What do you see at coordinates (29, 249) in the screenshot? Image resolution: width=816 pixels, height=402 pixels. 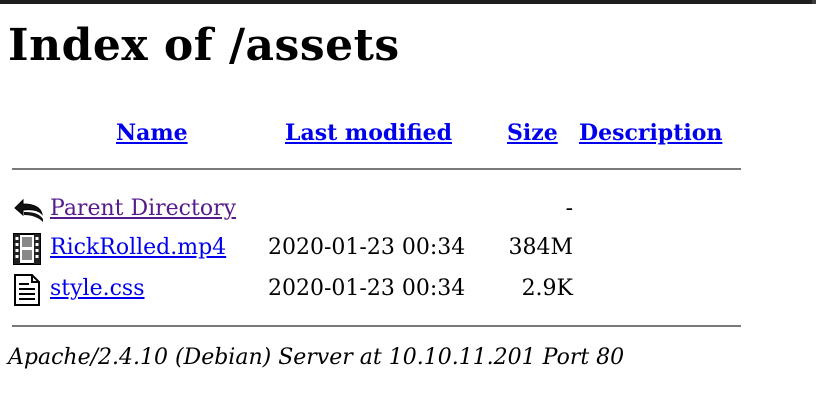 I see `film-icon` at bounding box center [29, 249].